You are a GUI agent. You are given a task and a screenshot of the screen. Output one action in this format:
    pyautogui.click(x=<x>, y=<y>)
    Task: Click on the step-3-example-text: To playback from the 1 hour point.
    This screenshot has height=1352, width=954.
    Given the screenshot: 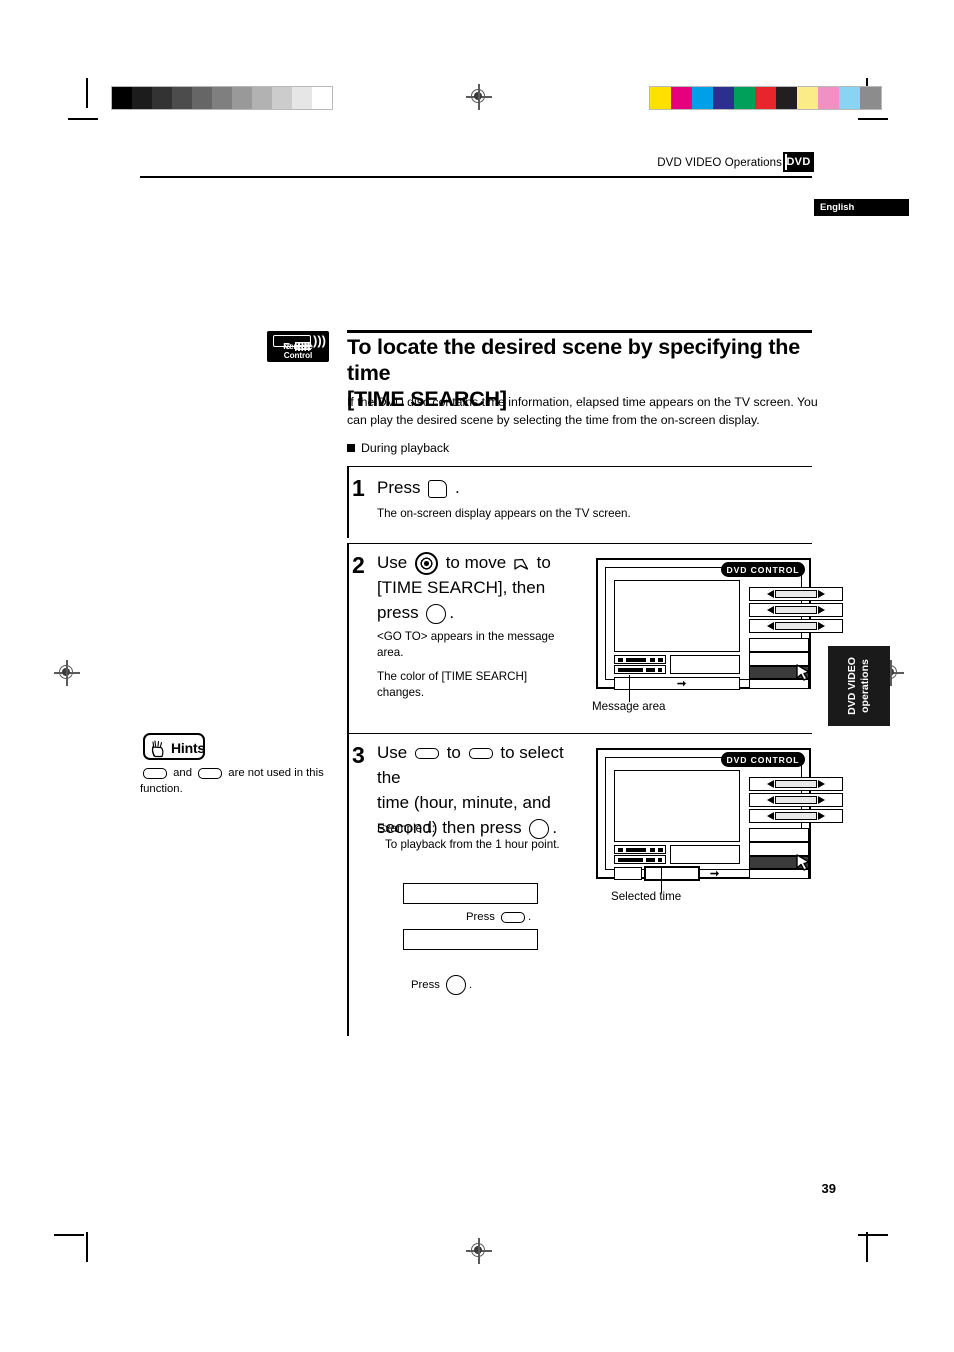 What is the action you would take?
    pyautogui.click(x=472, y=844)
    